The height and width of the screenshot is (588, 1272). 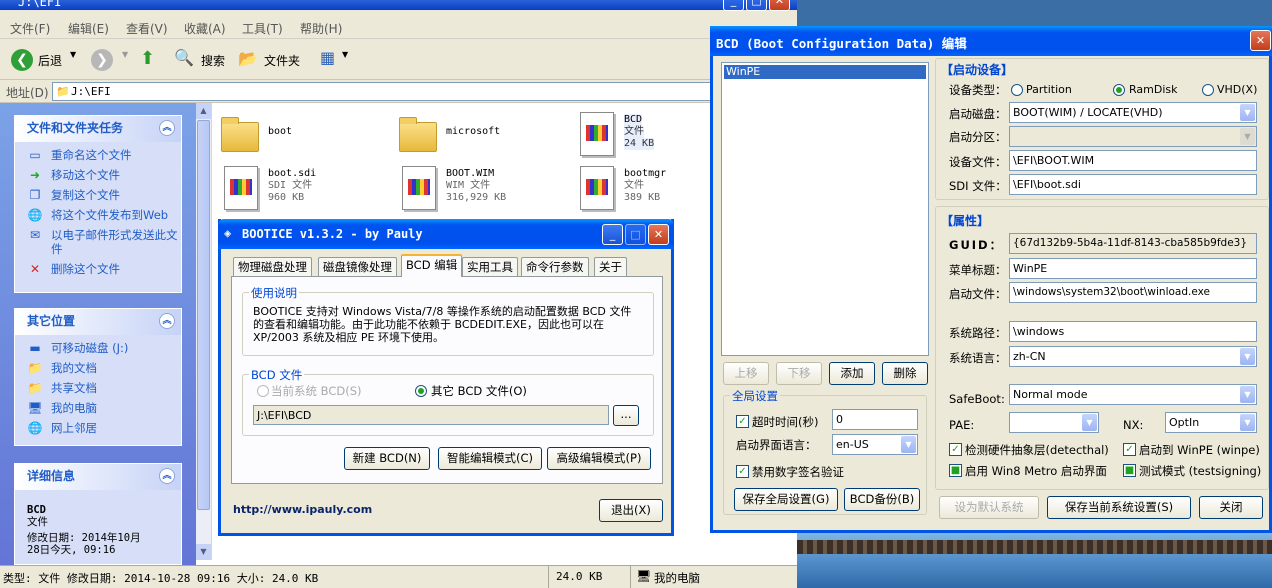 I want to click on timeout-input: 0, so click(x=875, y=419).